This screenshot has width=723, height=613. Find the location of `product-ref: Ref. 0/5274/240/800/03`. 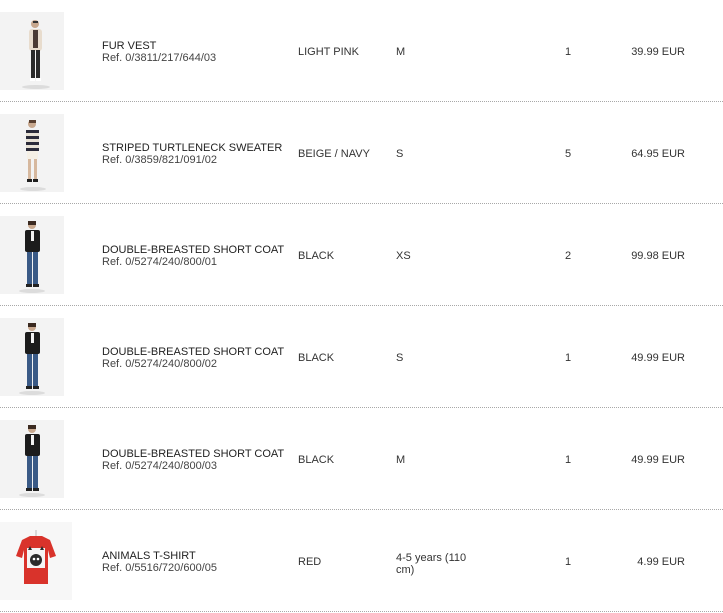

product-ref: Ref. 0/5274/240/800/03 is located at coordinates (159, 466).